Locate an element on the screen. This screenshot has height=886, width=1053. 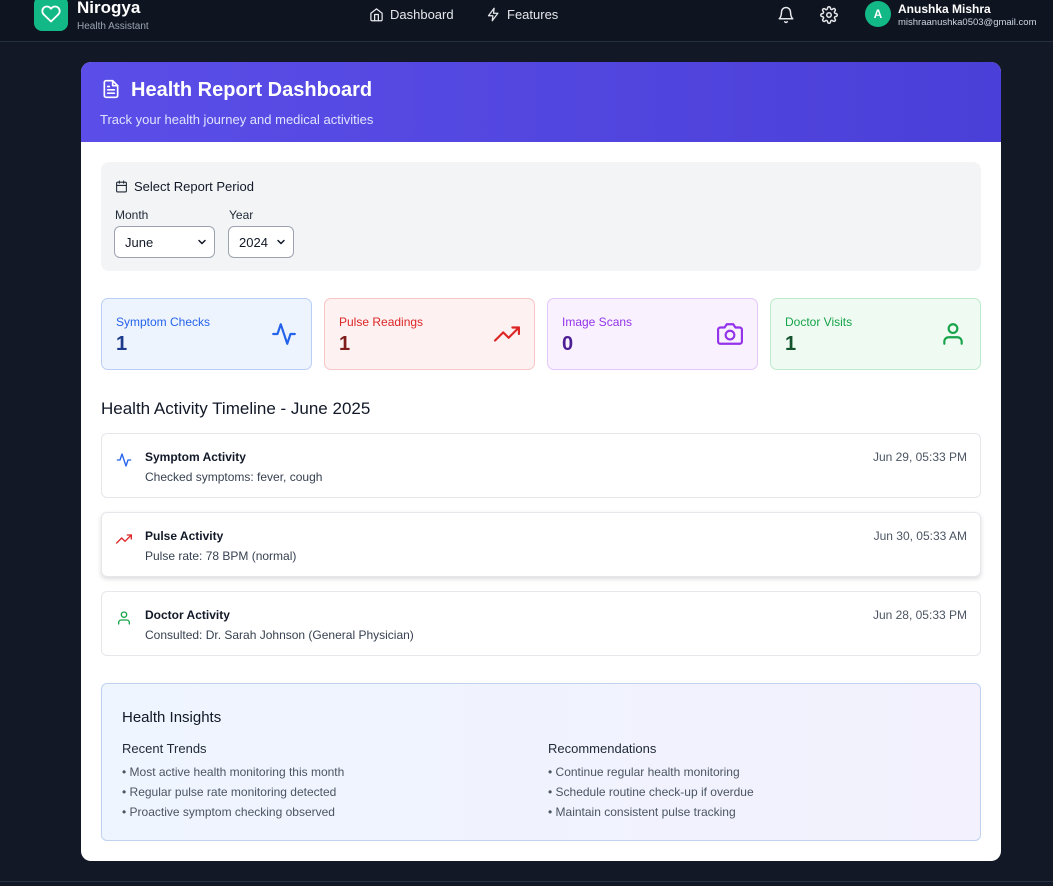
page-title: Health Report Dashboard is located at coordinates (252, 90).